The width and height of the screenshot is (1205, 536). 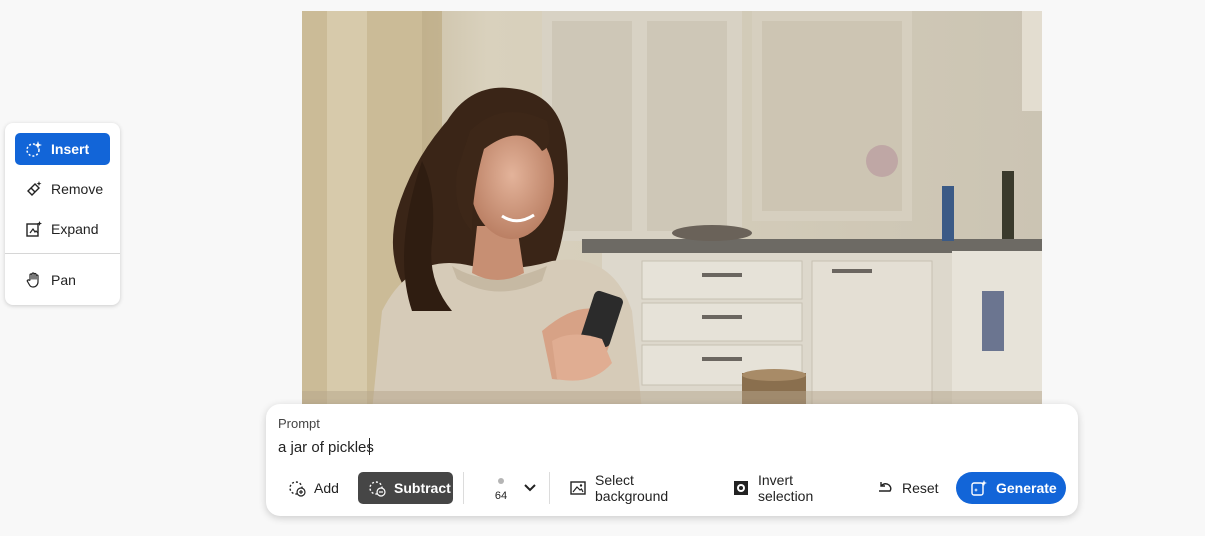 I want to click on reset-button: Reset, so click(x=905, y=488).